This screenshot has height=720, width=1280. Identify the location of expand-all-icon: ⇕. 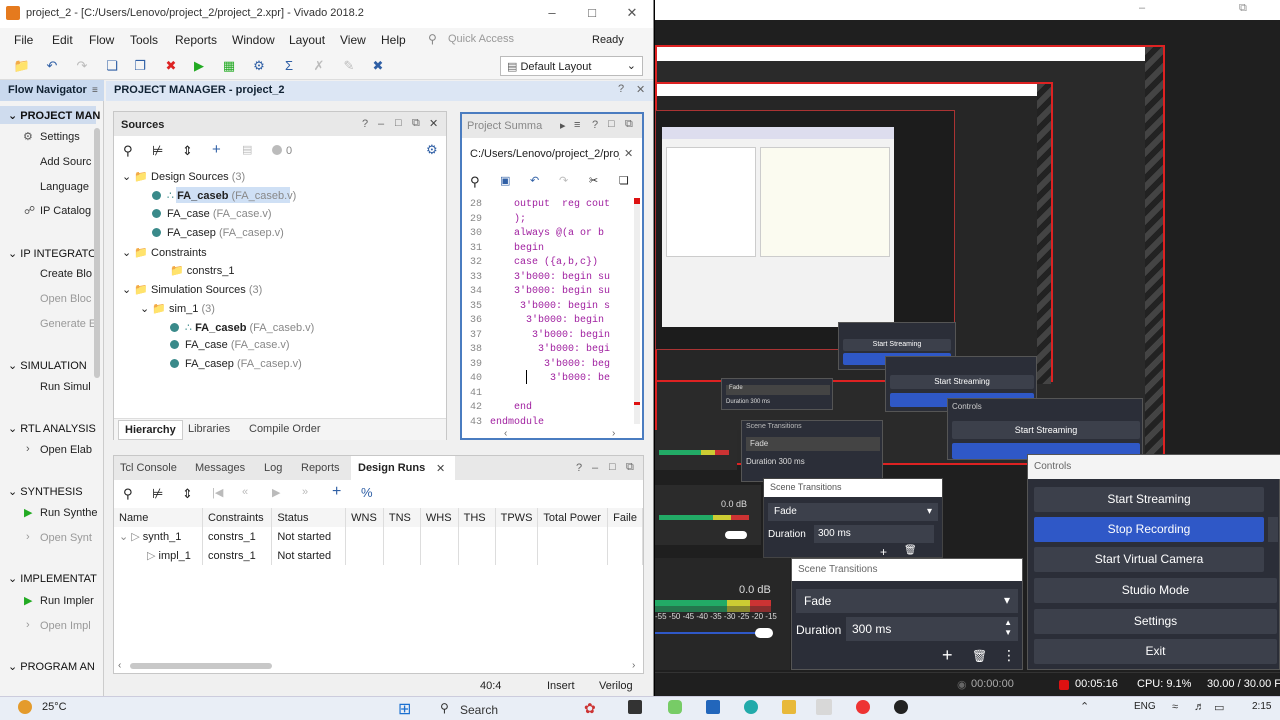
(187, 151).